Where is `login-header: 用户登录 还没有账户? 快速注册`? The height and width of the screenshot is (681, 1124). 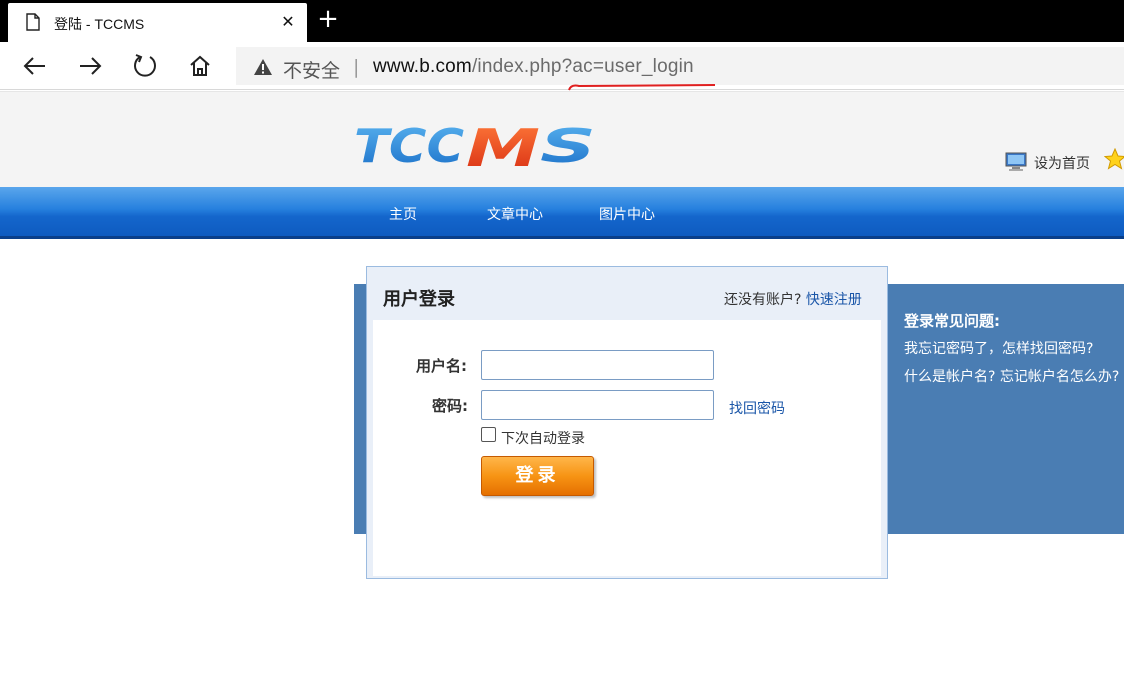
login-header: 用户登录 还没有账户? 快速注册 is located at coordinates (627, 293).